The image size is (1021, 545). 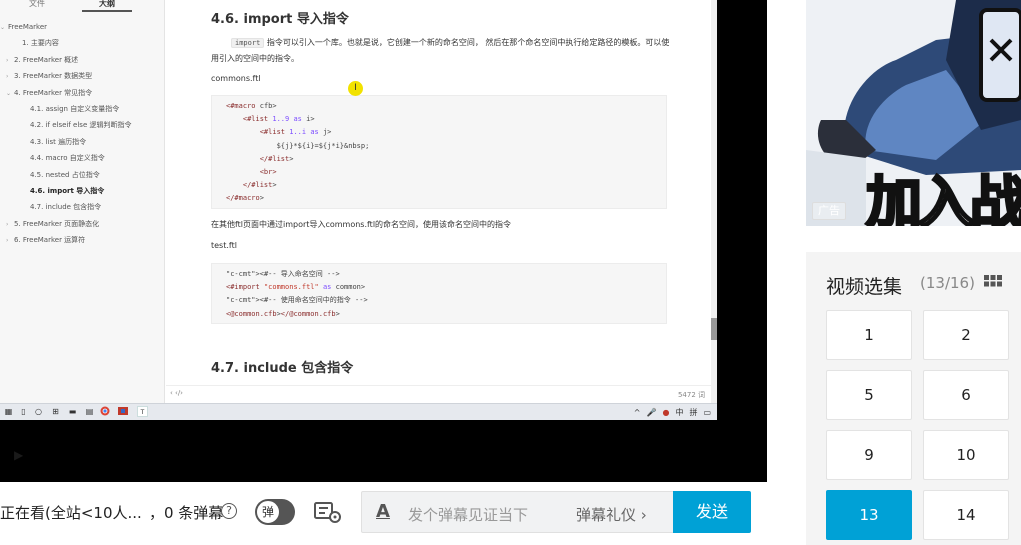 I want to click on status-bar-nav: ‹ ‹/›, so click(x=176, y=393).